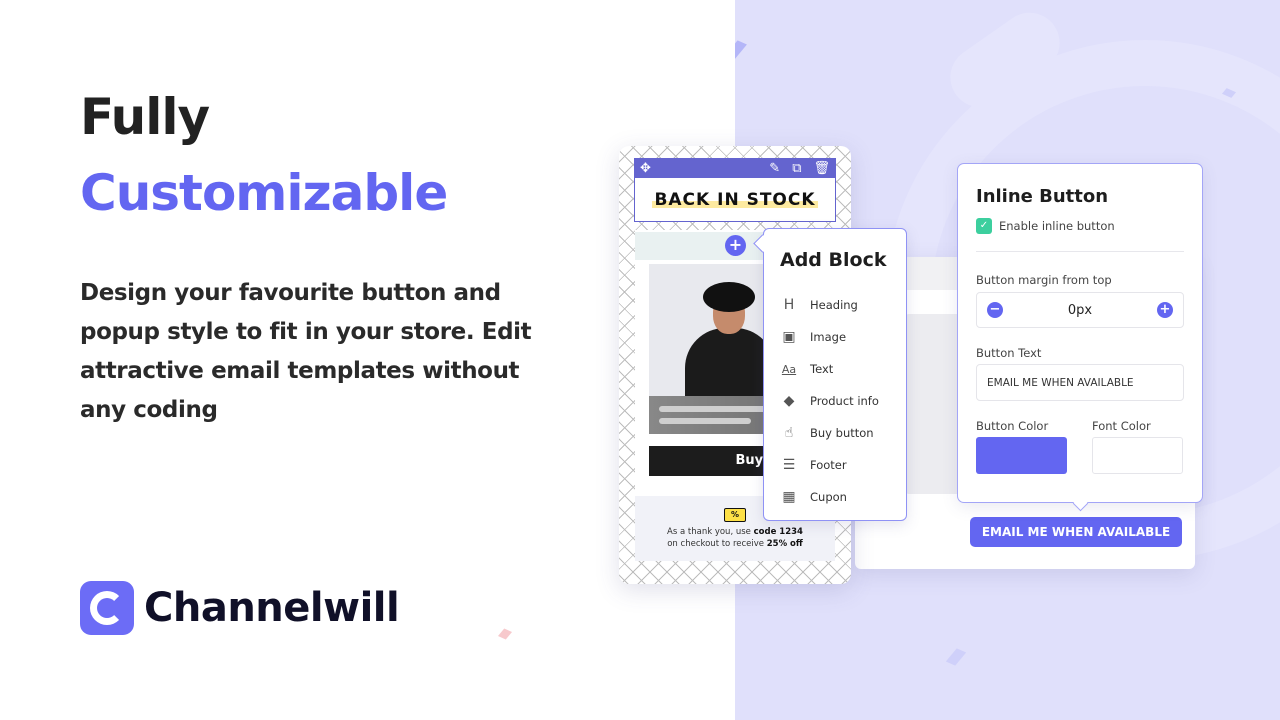  I want to click on add-block-item-buy-button: ☝ Buy button, so click(829, 433).